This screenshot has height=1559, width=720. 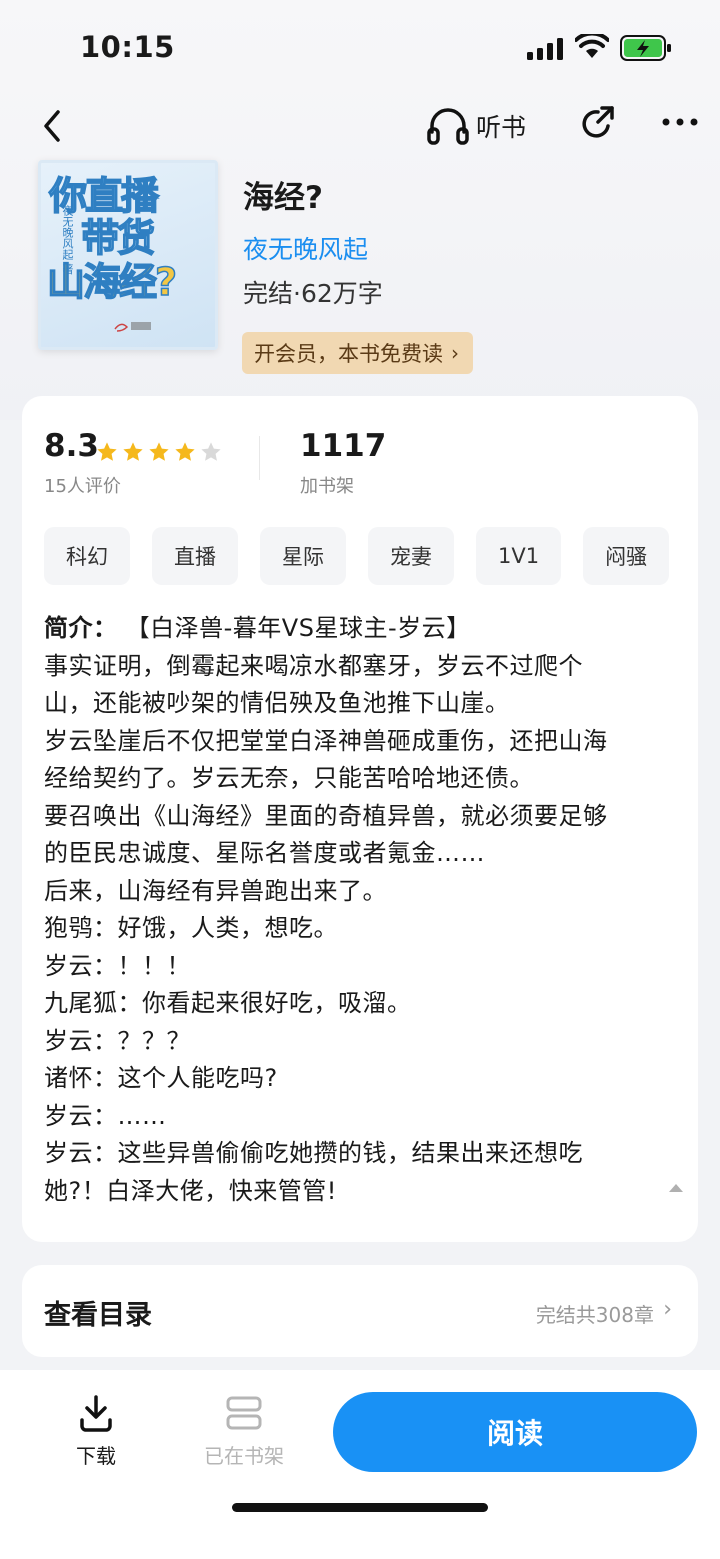 What do you see at coordinates (98, 1315) in the screenshot?
I see `catalog-title: 查看目录` at bounding box center [98, 1315].